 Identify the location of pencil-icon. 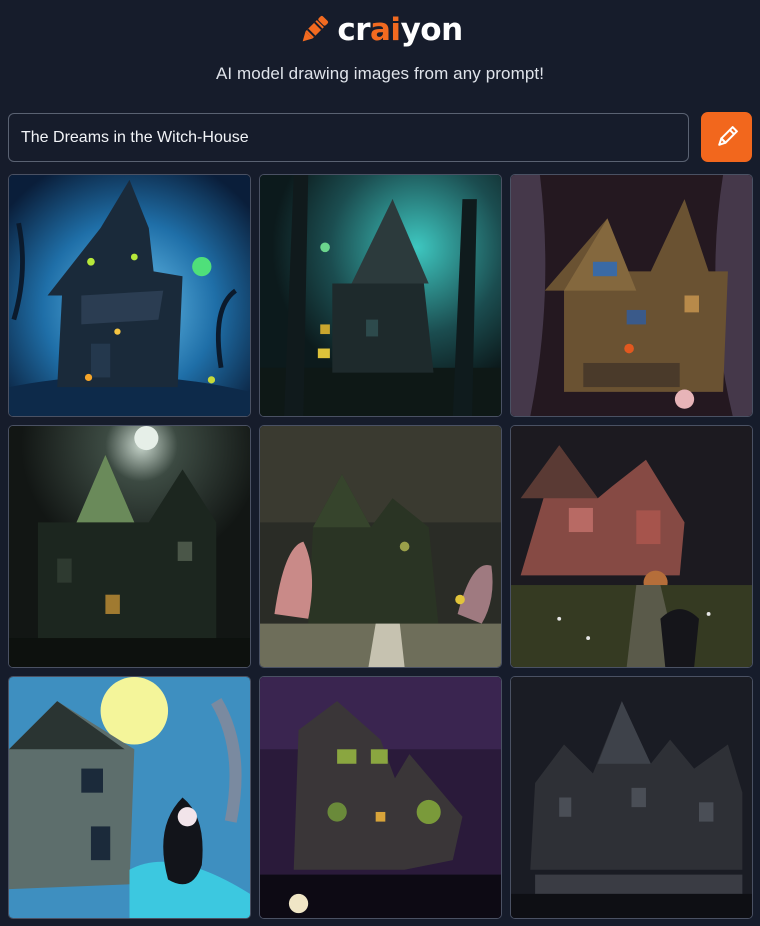
(727, 136).